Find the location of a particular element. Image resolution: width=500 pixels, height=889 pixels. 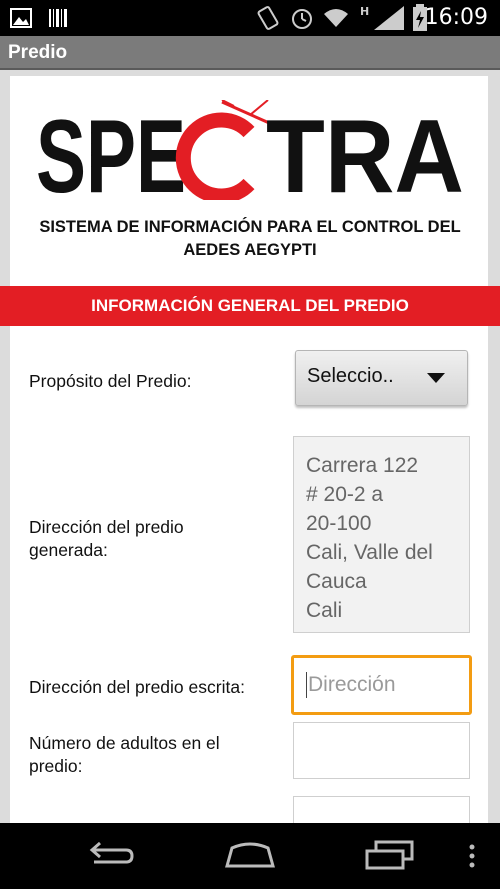

text-cursor is located at coordinates (306, 685).